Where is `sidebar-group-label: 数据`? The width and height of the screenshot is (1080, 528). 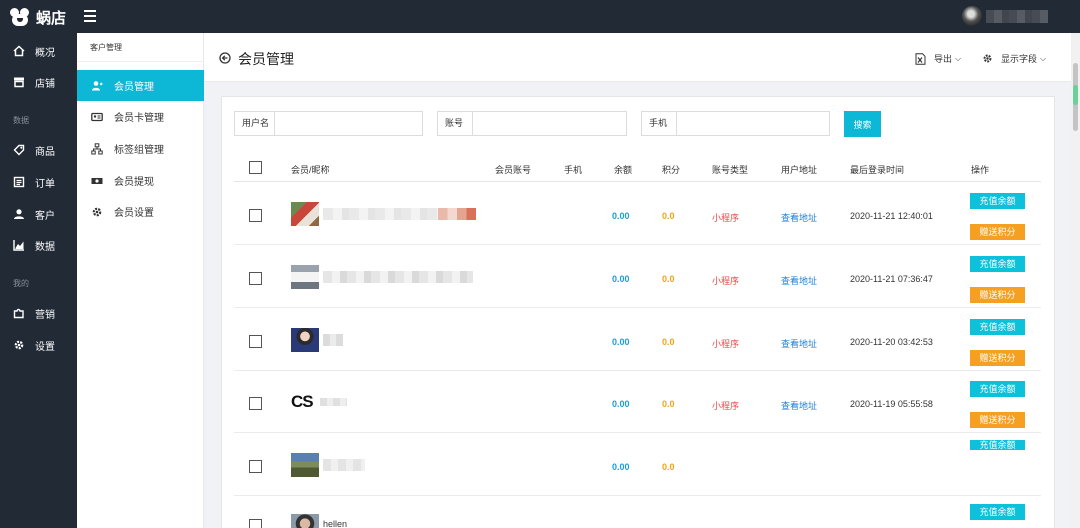
sidebar-group-label: 数据 is located at coordinates (21, 120).